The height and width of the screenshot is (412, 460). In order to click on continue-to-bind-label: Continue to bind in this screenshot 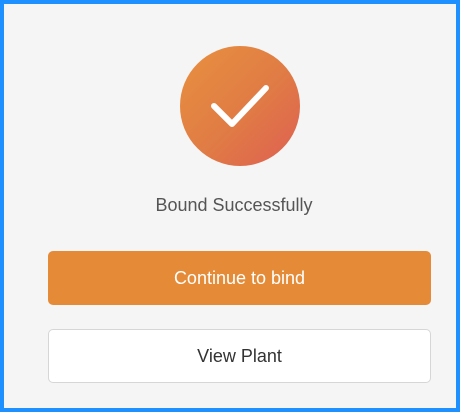, I will do `click(239, 277)`.